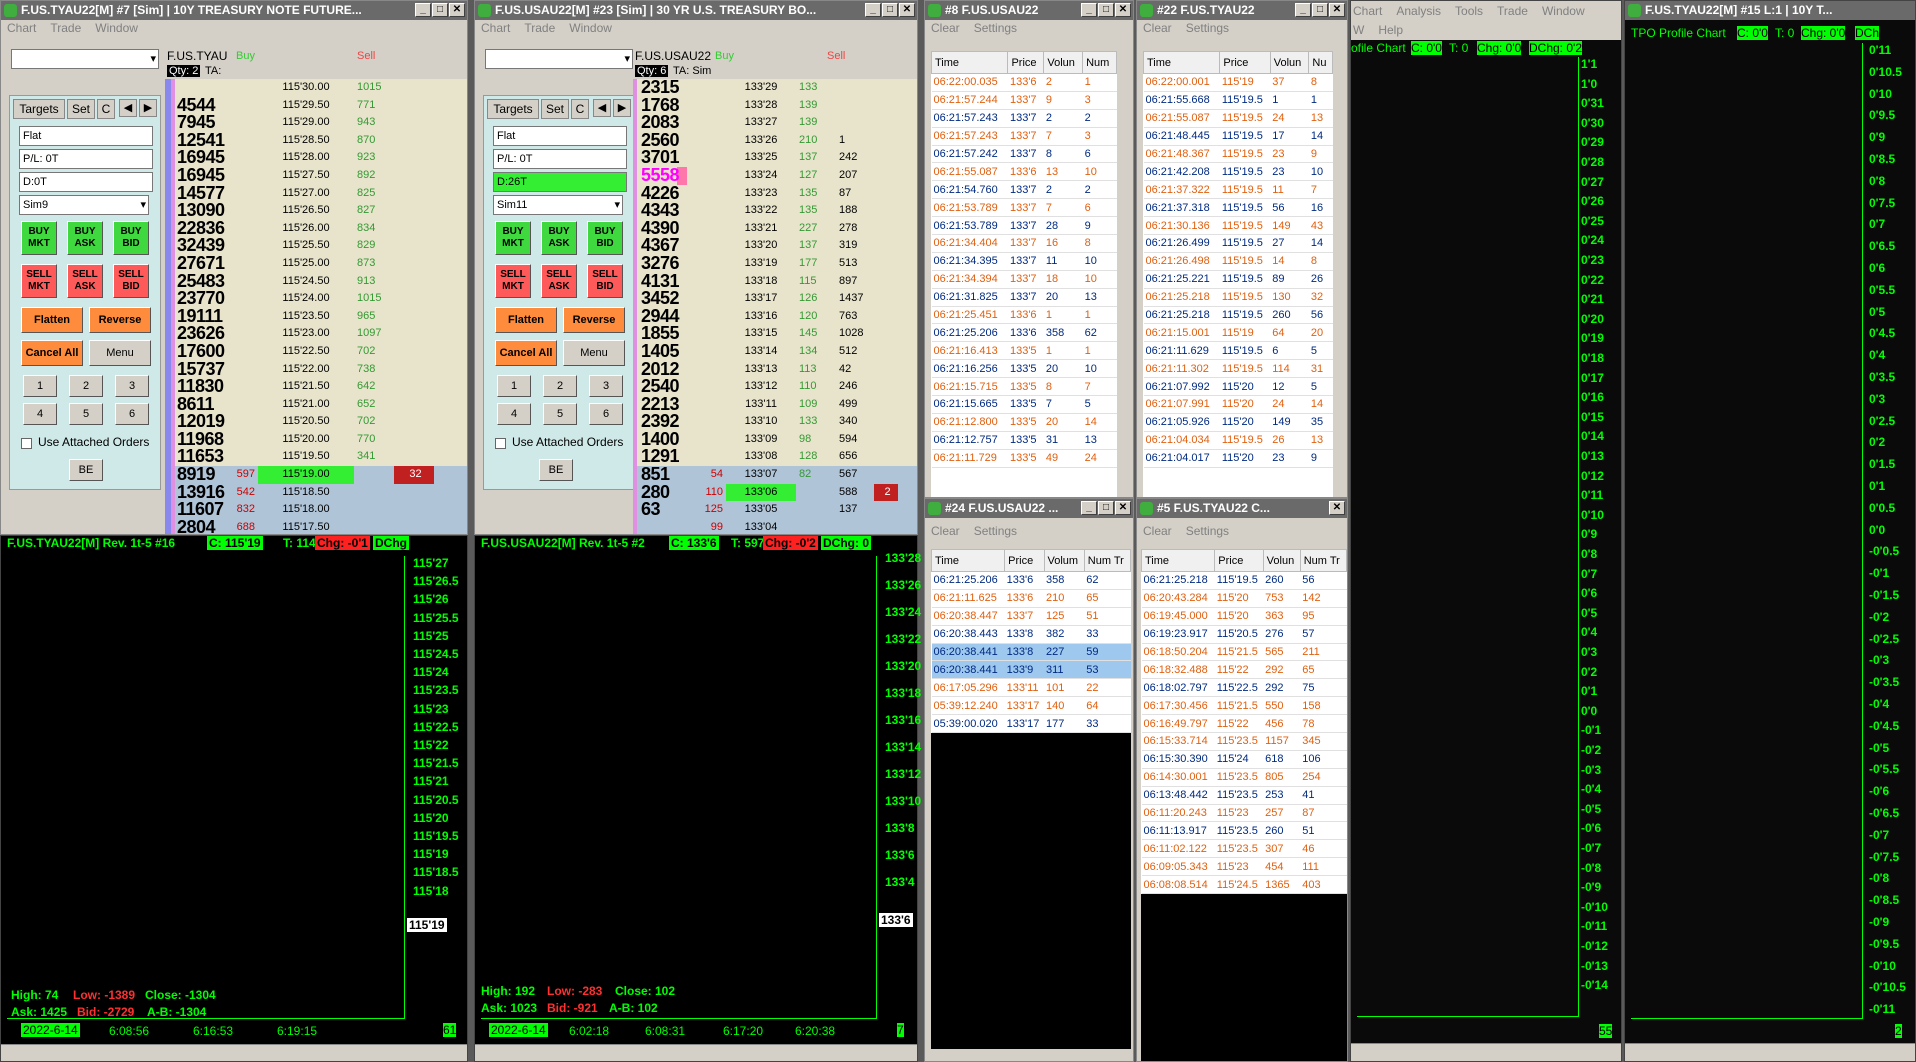  Describe the element at coordinates (1238, 404) in the screenshot. I see `table-row: 06:21:07.991 115'20 24 14` at that location.